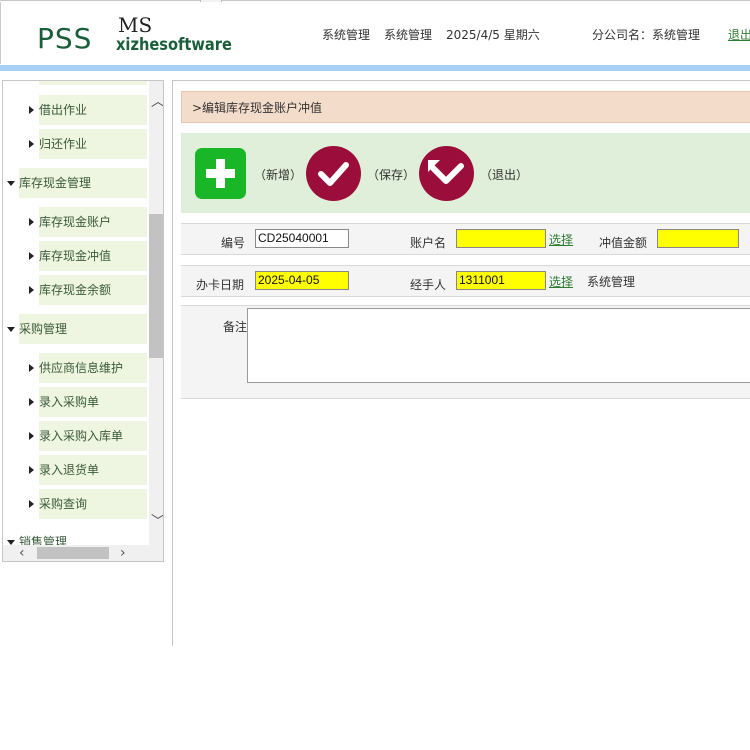 This screenshot has width=750, height=750. I want to click on logo-xizhesoftware: xizhesoftware, so click(174, 45).